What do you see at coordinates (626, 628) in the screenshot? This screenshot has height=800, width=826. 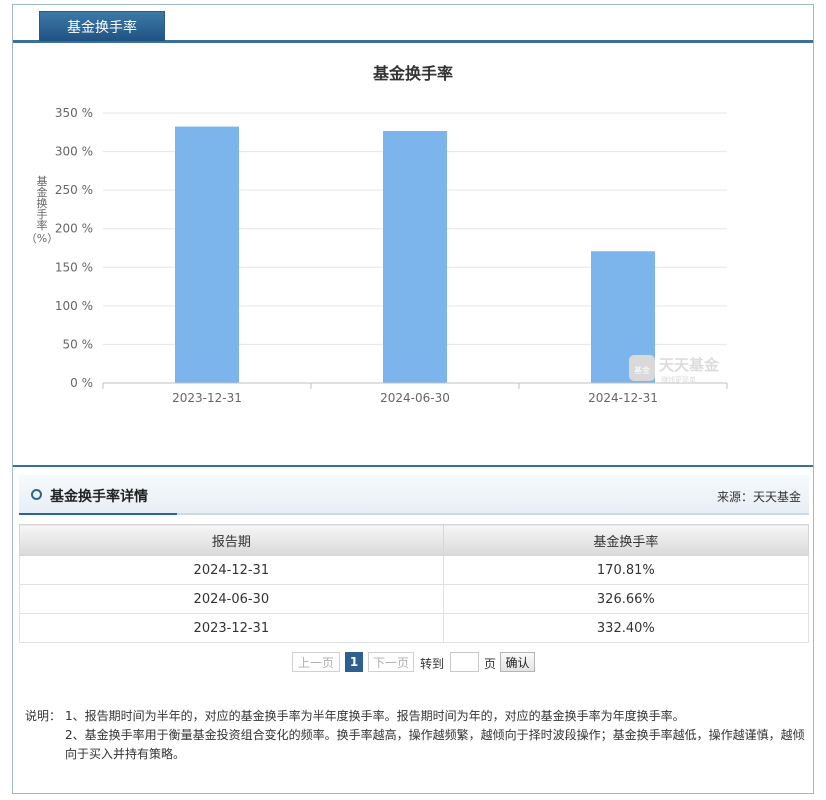 I see `cell-turnover: 332.40%` at bounding box center [626, 628].